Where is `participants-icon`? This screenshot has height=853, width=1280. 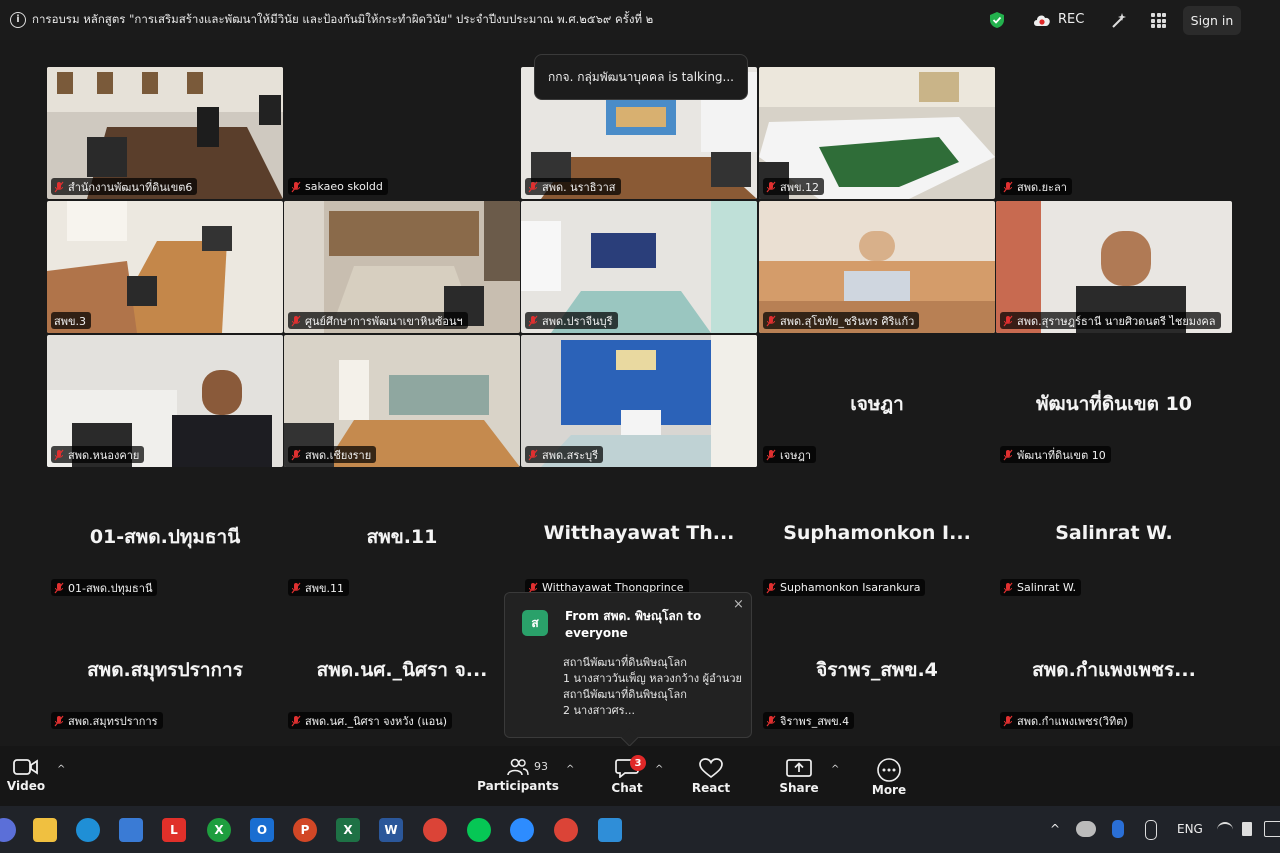
participants-icon is located at coordinates (518, 767).